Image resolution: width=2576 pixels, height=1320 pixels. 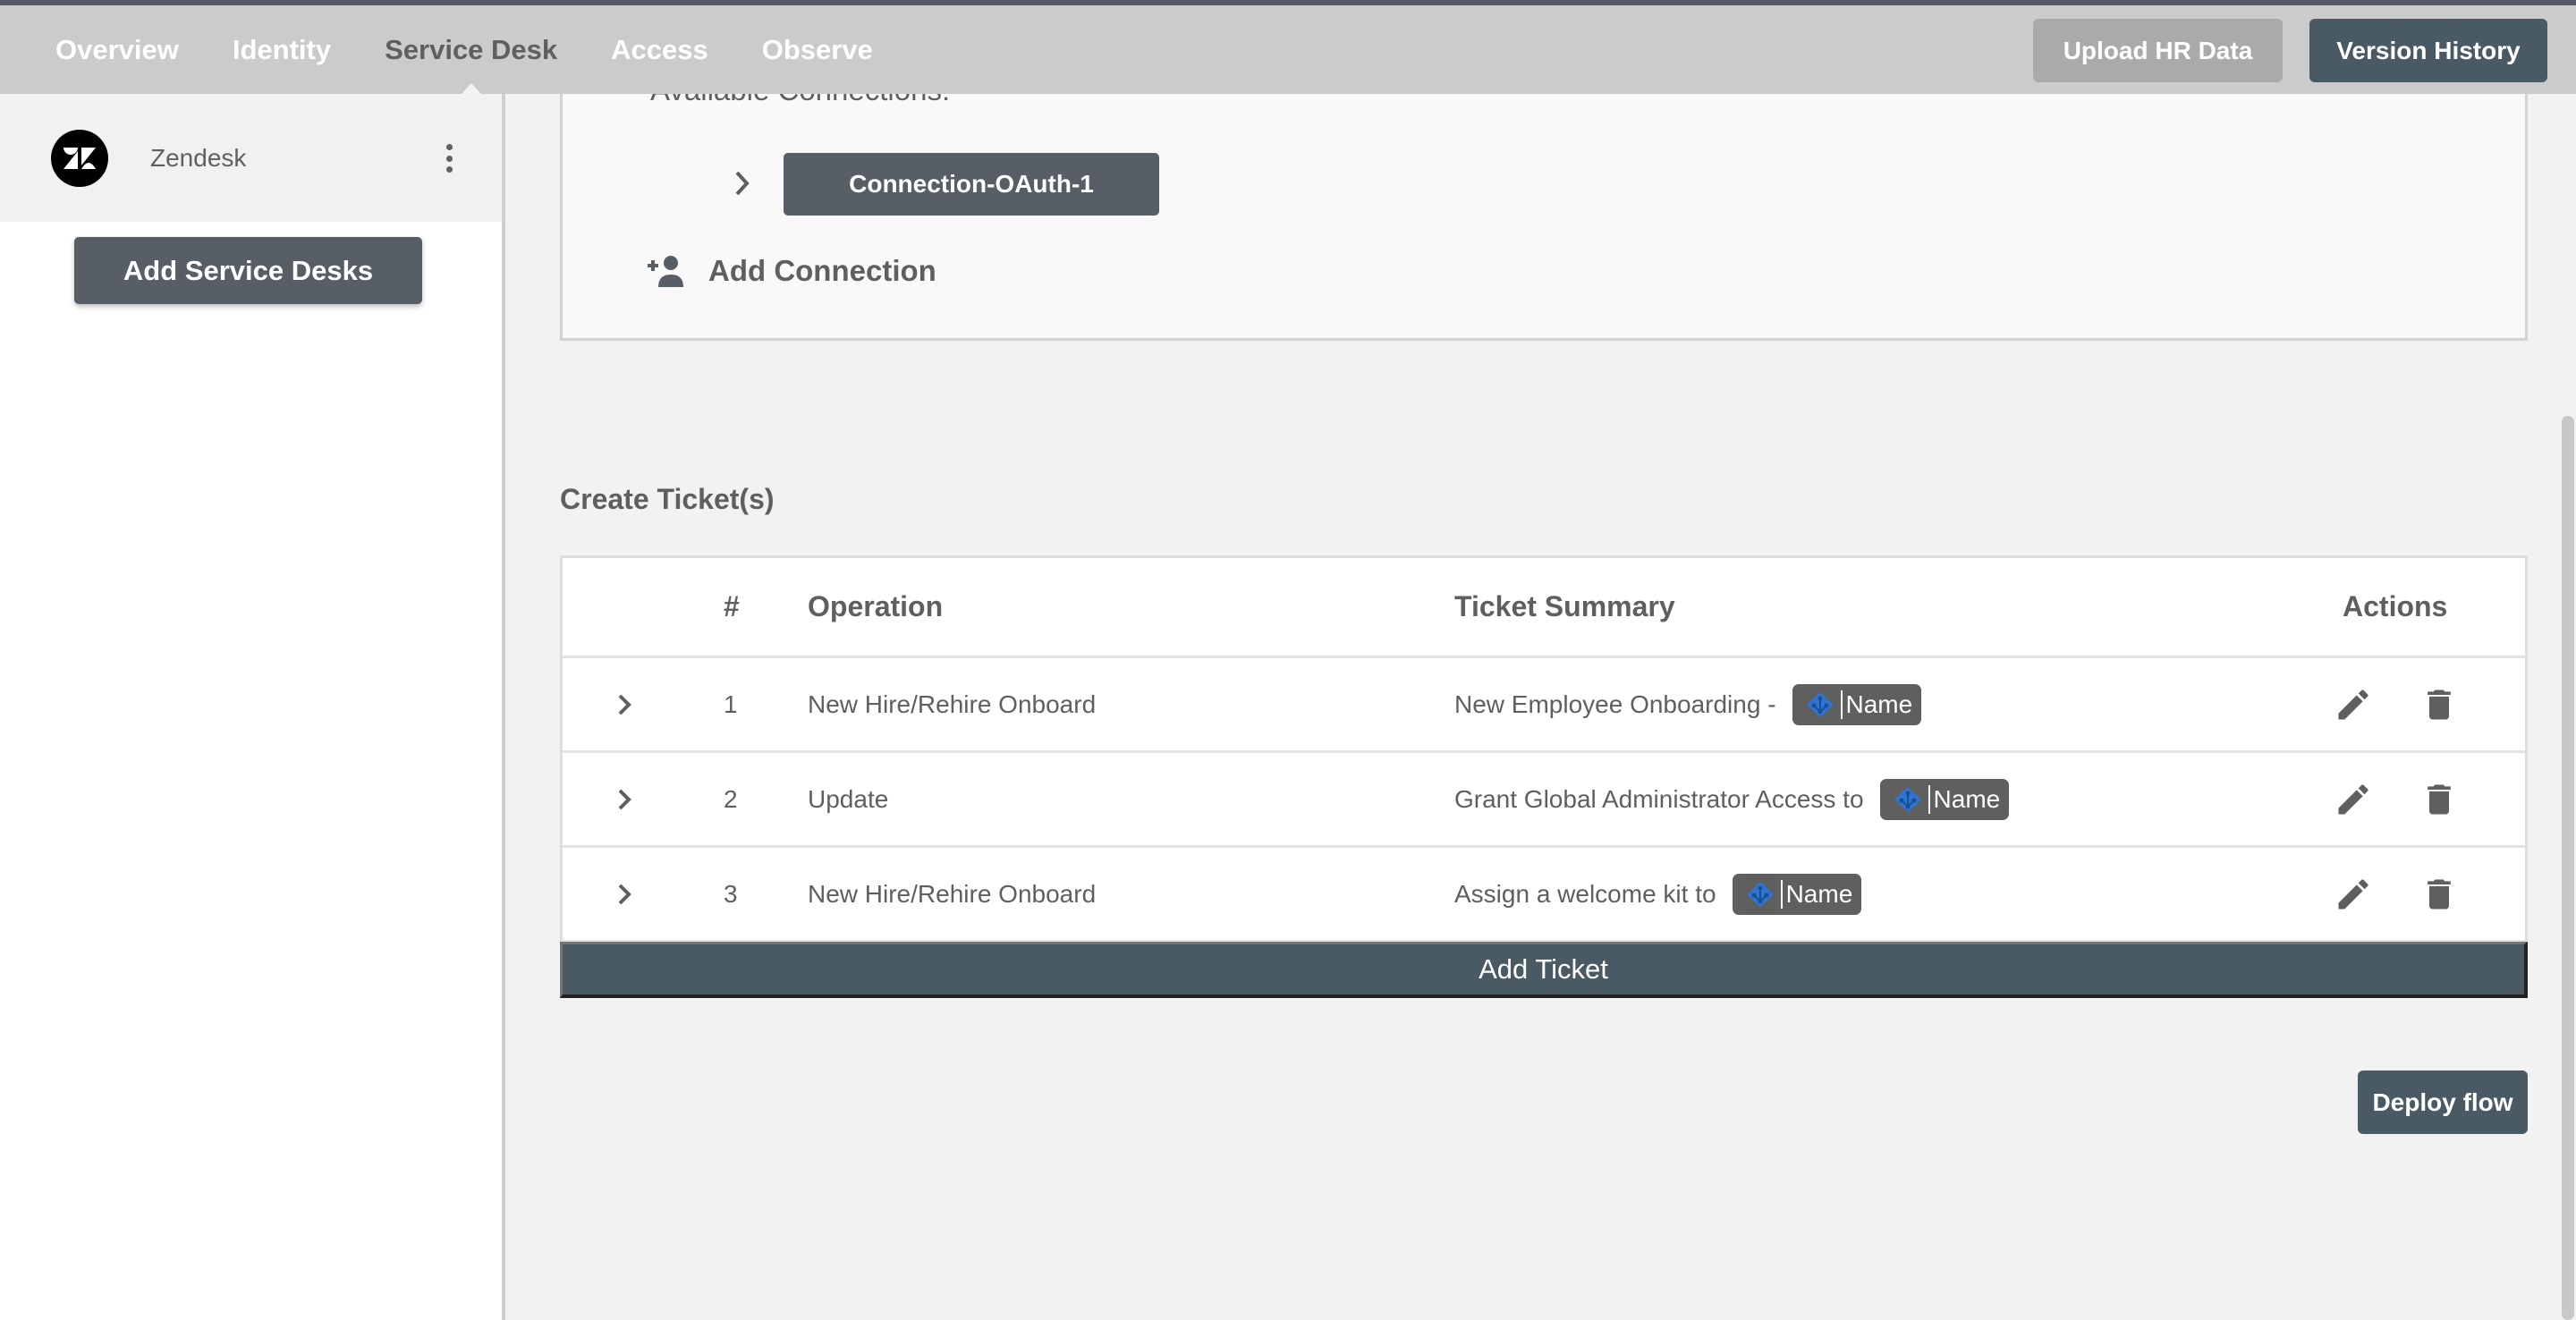 I want to click on service-desk-name: Zendesk, so click(x=198, y=157).